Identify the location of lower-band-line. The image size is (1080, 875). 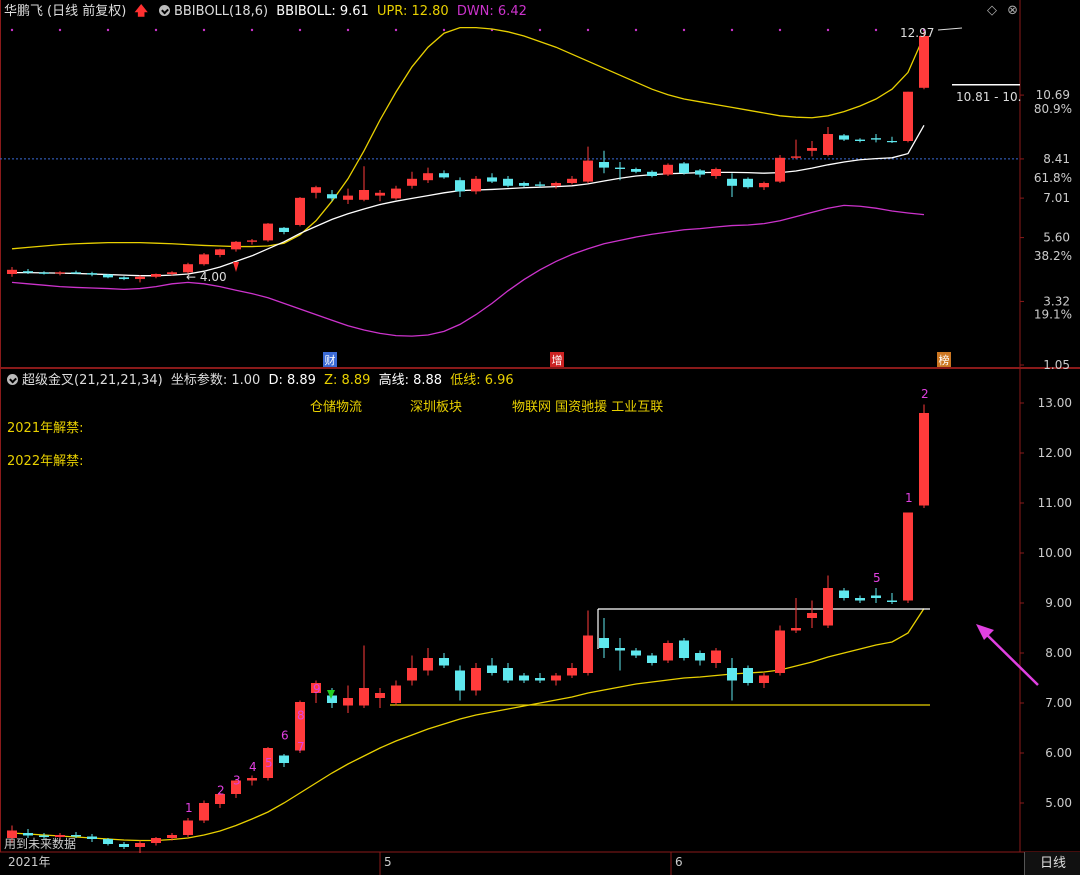
(468, 270).